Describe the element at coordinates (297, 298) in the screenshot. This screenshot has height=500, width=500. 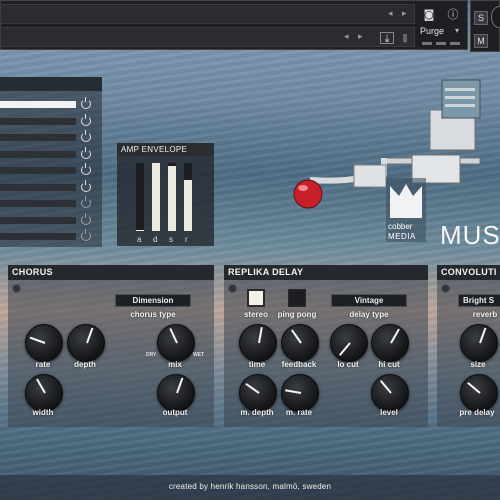
I see `ping-pong-toggle` at that location.